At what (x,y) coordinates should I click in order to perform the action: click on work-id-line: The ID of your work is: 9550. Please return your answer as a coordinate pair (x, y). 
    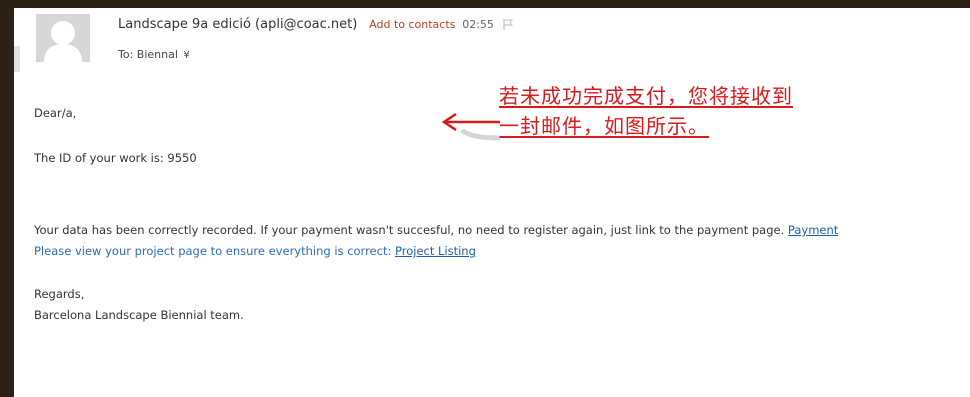
    Looking at the image, I should click on (115, 158).